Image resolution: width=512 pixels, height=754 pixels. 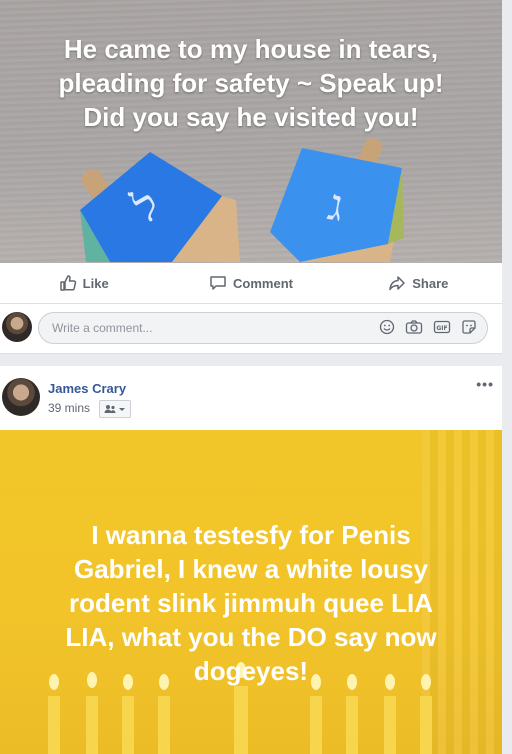 What do you see at coordinates (507, 377) in the screenshot?
I see `feed-scroll-gutter` at bounding box center [507, 377].